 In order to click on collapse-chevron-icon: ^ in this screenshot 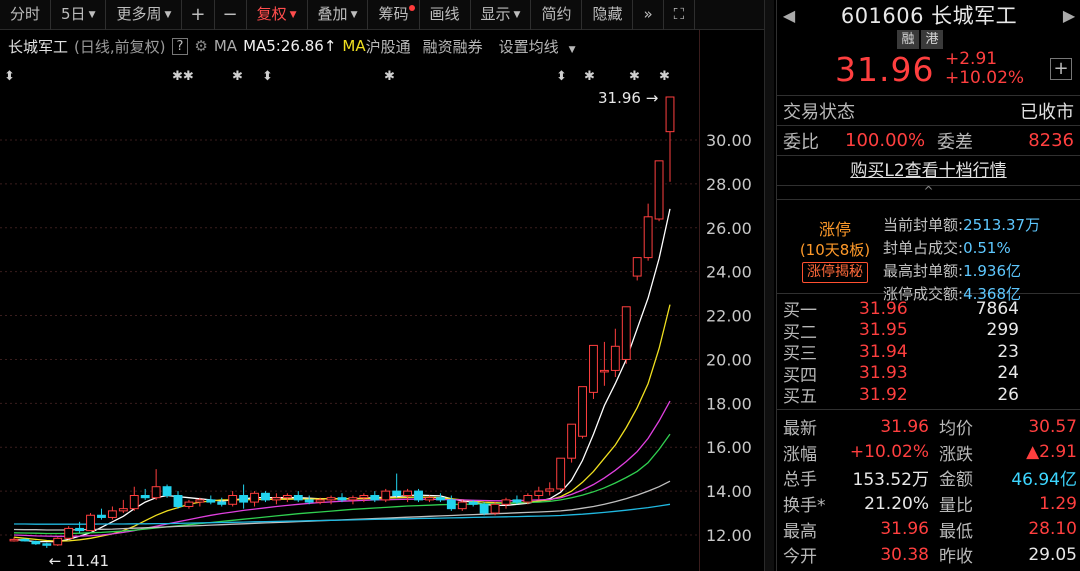, I will do `click(928, 192)`.